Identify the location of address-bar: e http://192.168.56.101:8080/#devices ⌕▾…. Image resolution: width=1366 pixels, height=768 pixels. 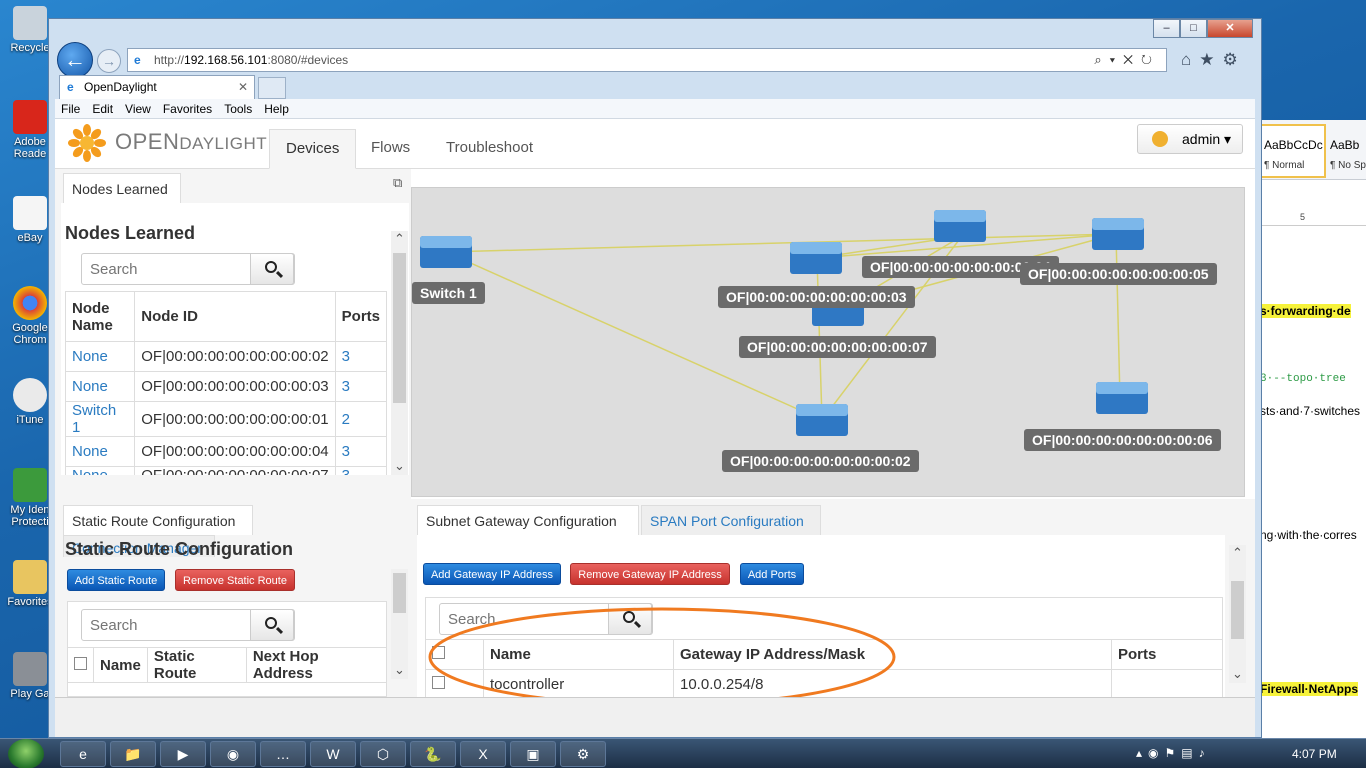
(647, 60).